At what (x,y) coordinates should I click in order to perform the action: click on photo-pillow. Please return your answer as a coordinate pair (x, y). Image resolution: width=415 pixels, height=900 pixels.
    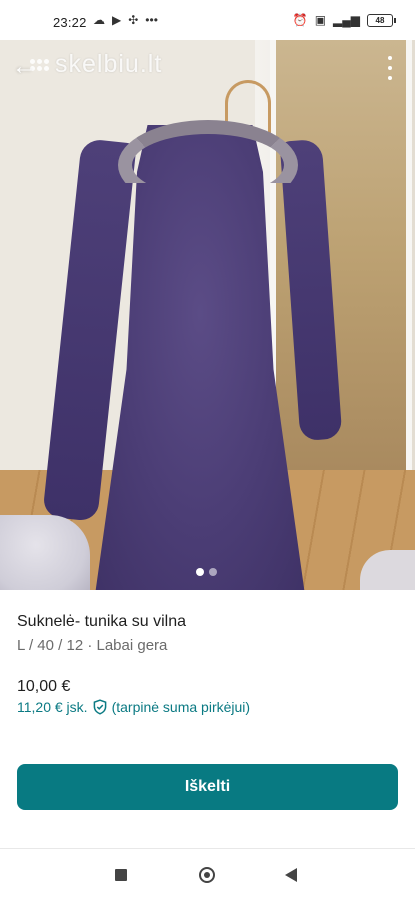
    Looking at the image, I should click on (45, 552).